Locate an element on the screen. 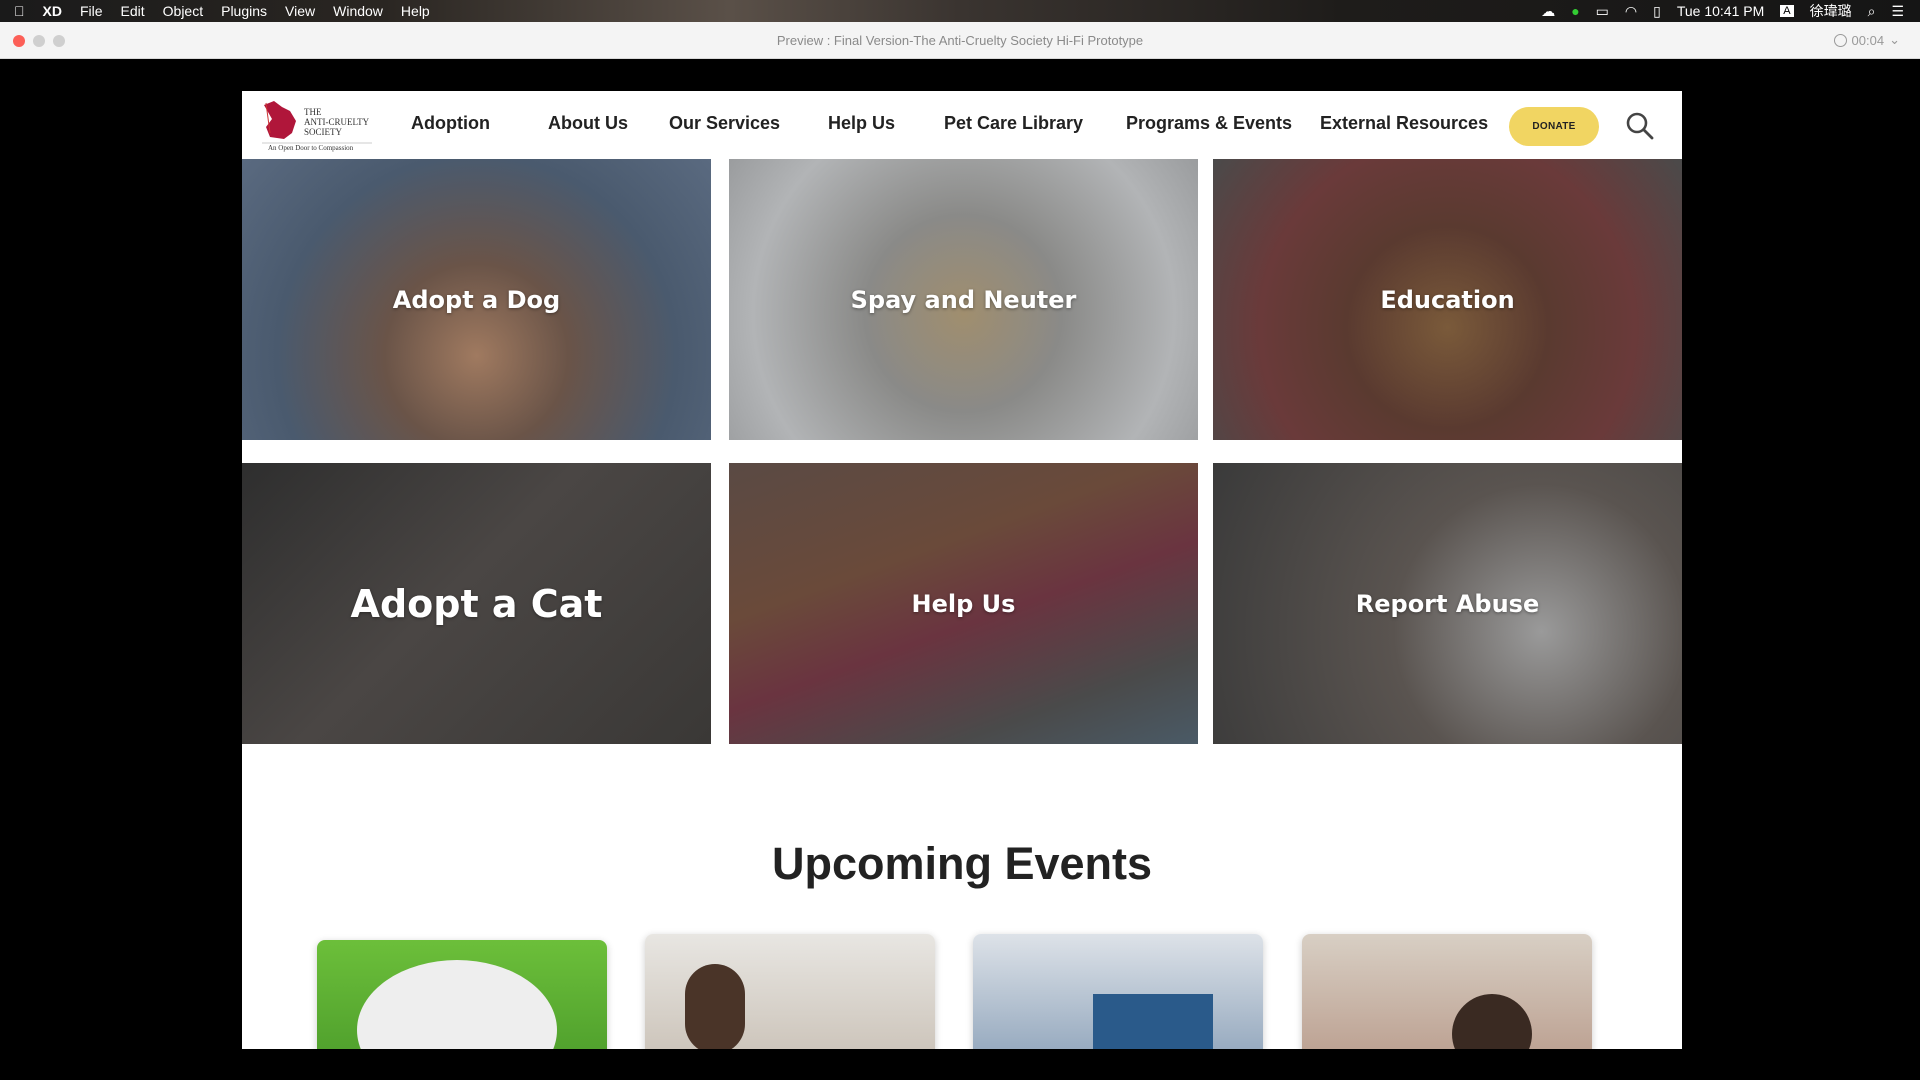  tile-label: Adopt a Cat is located at coordinates (476, 603).